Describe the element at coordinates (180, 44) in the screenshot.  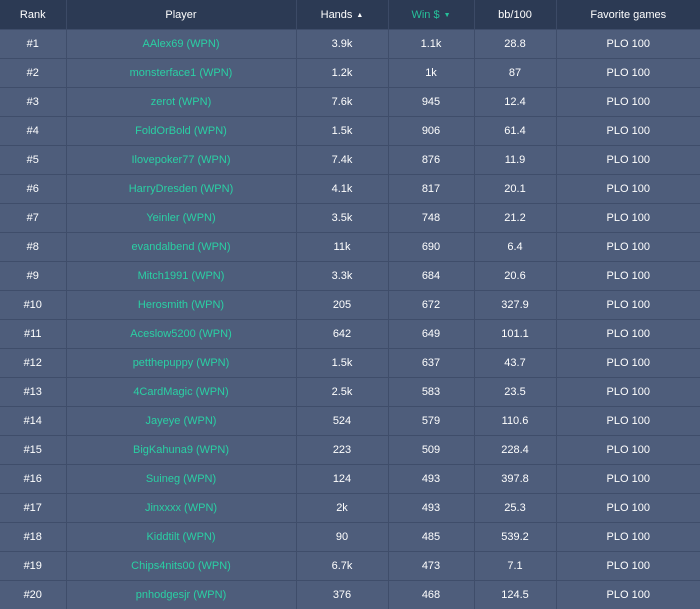
I see `player-link: AAlex69 (WPN)` at that location.